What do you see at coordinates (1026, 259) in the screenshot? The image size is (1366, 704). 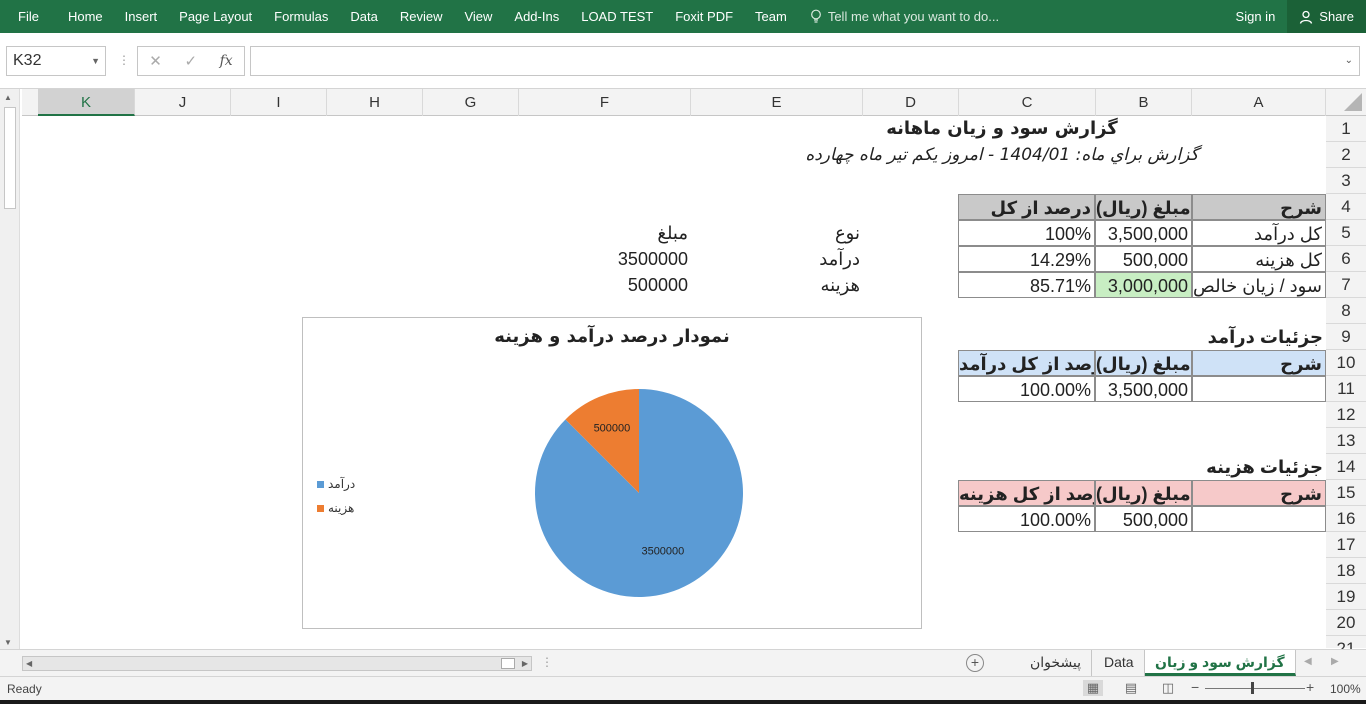 I see `summary-cell: 14.29%` at bounding box center [1026, 259].